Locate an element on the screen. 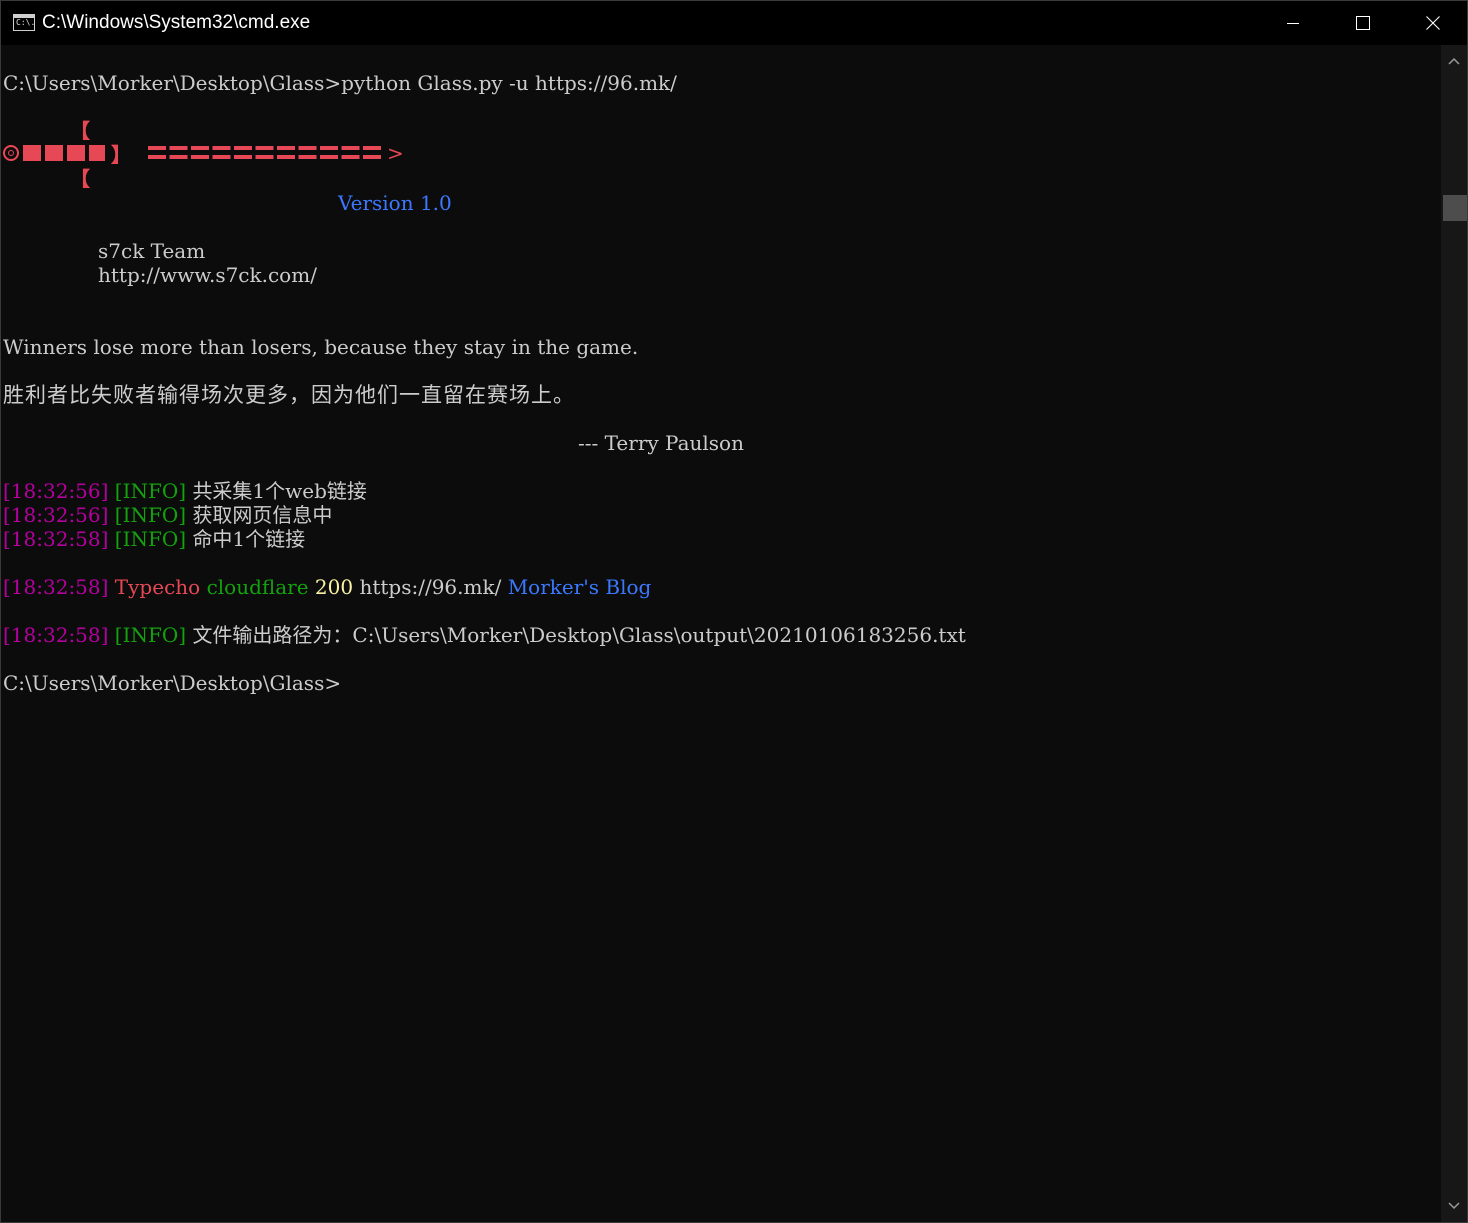 This screenshot has height=1223, width=1468. minimize-icon is located at coordinates (1293, 23).